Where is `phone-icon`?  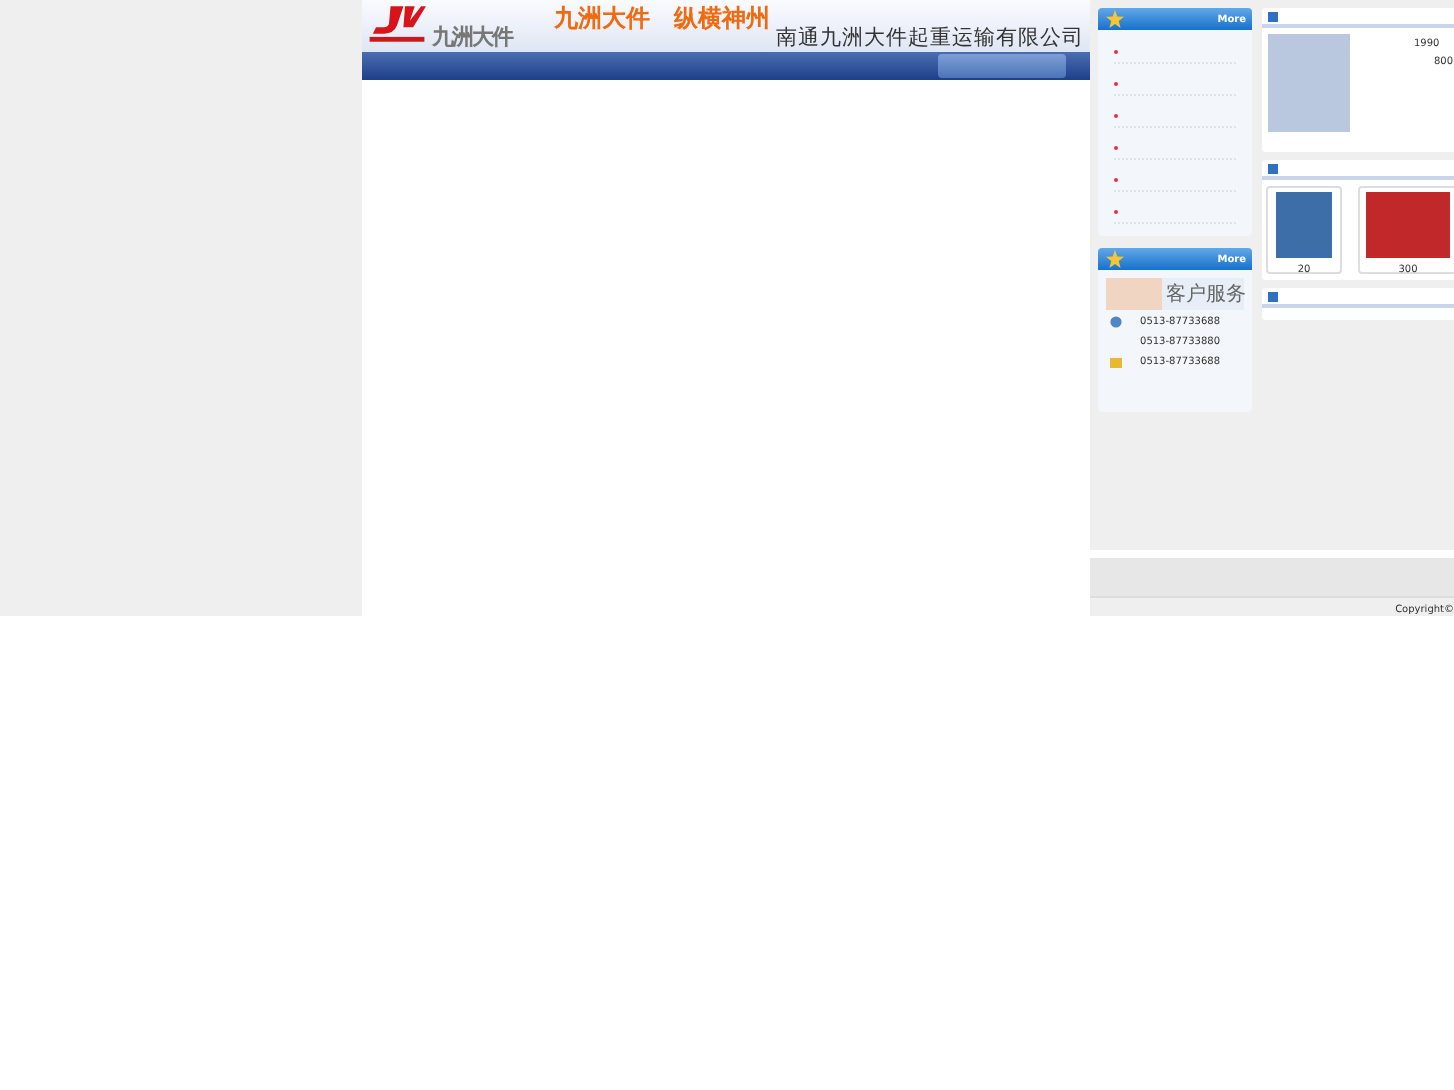 phone-icon is located at coordinates (1116, 322).